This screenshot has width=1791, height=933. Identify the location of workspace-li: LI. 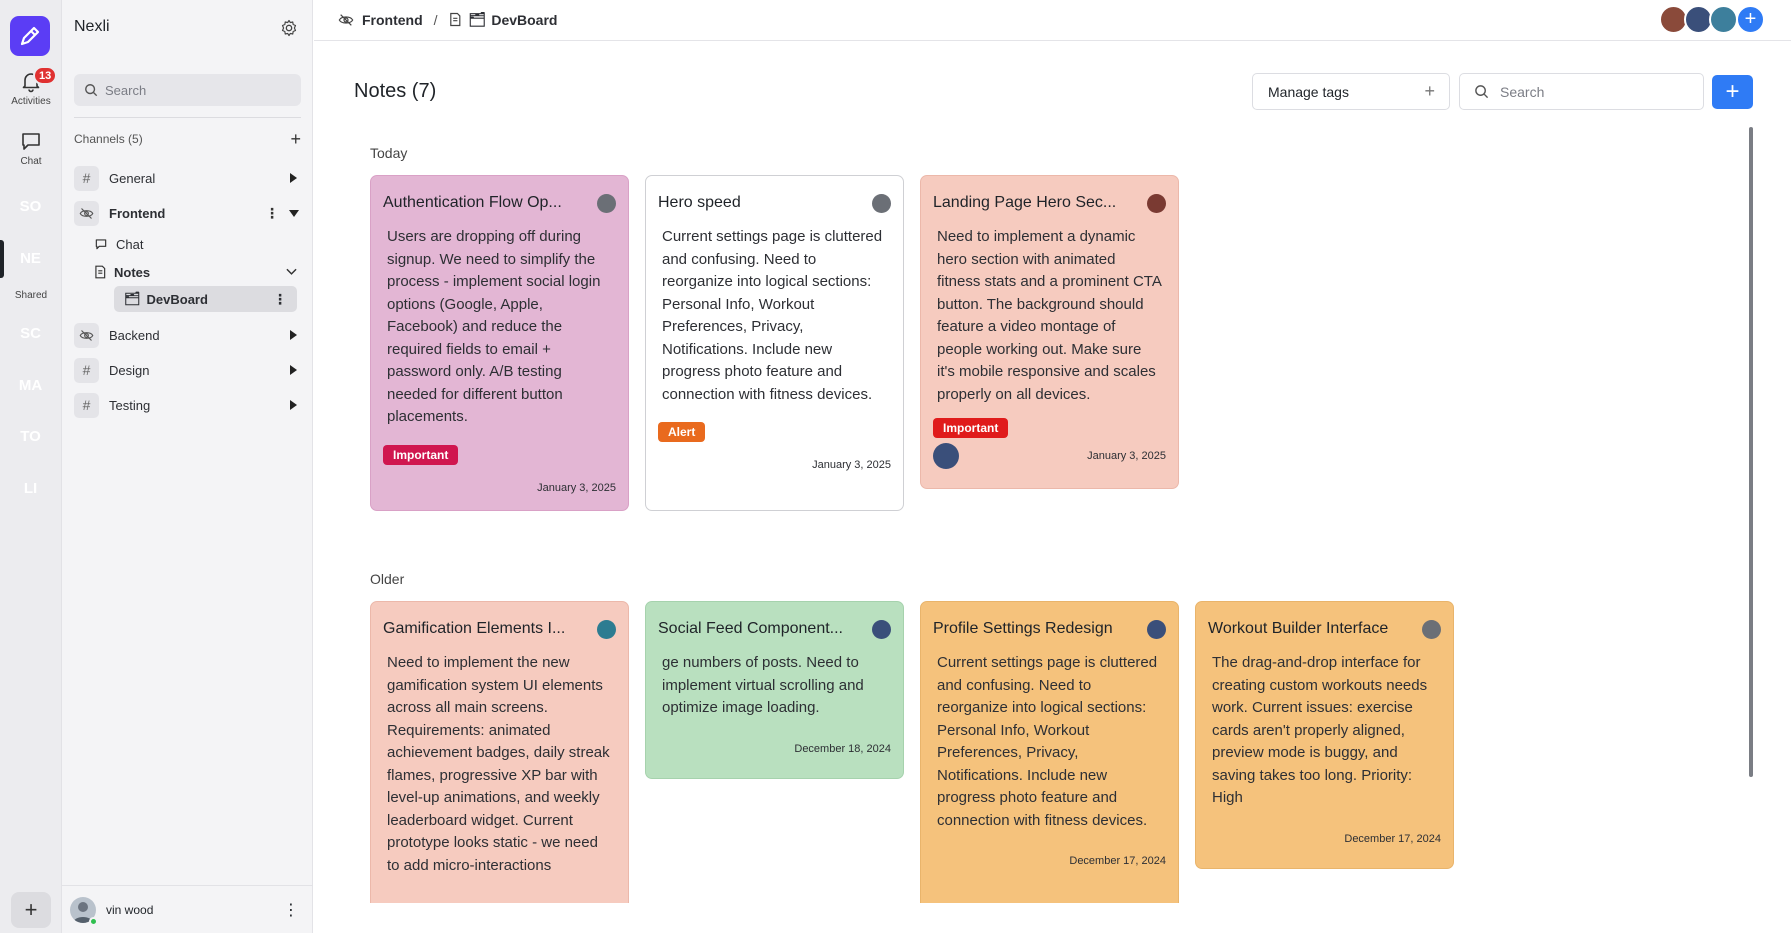
(30, 488).